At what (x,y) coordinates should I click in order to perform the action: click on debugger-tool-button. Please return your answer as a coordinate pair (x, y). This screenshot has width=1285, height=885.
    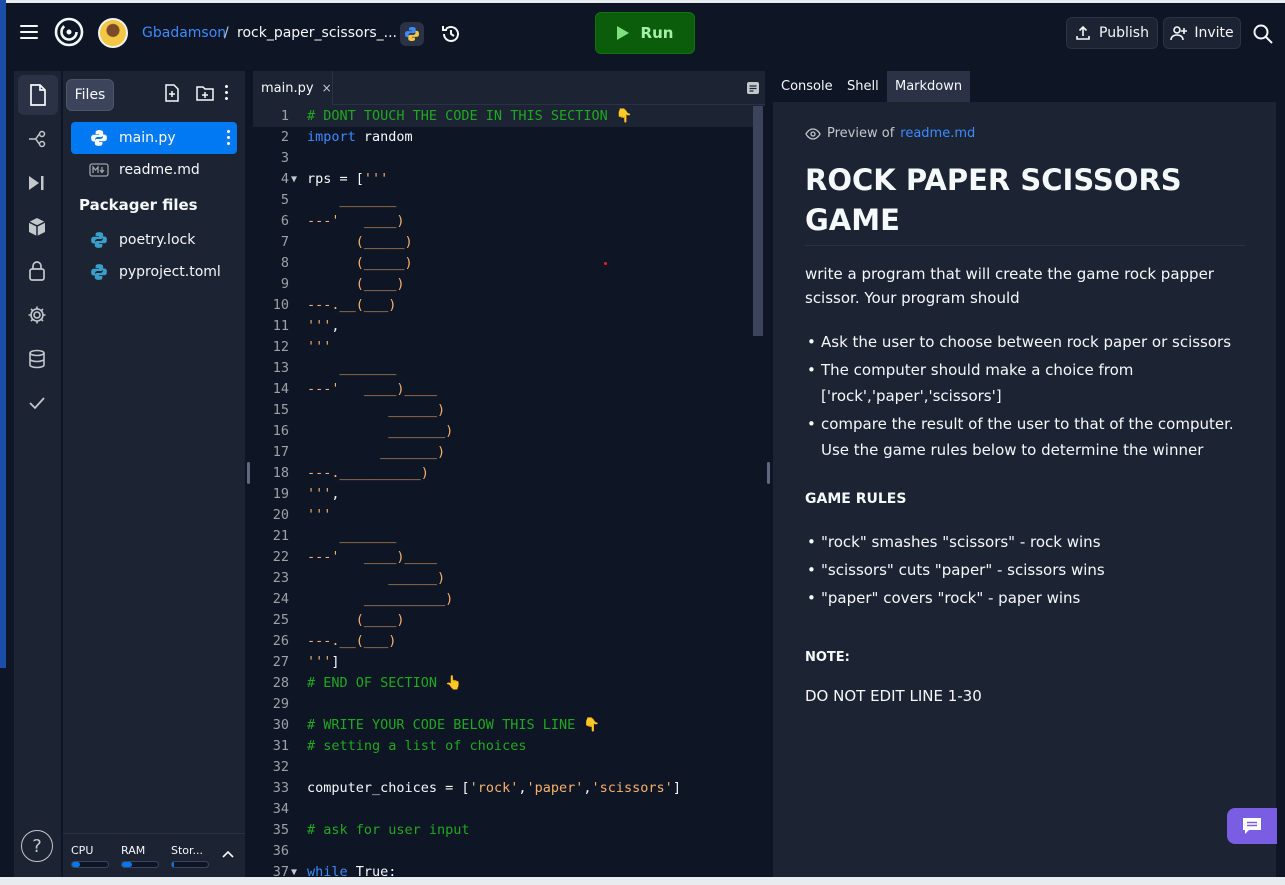
    Looking at the image, I should click on (37, 183).